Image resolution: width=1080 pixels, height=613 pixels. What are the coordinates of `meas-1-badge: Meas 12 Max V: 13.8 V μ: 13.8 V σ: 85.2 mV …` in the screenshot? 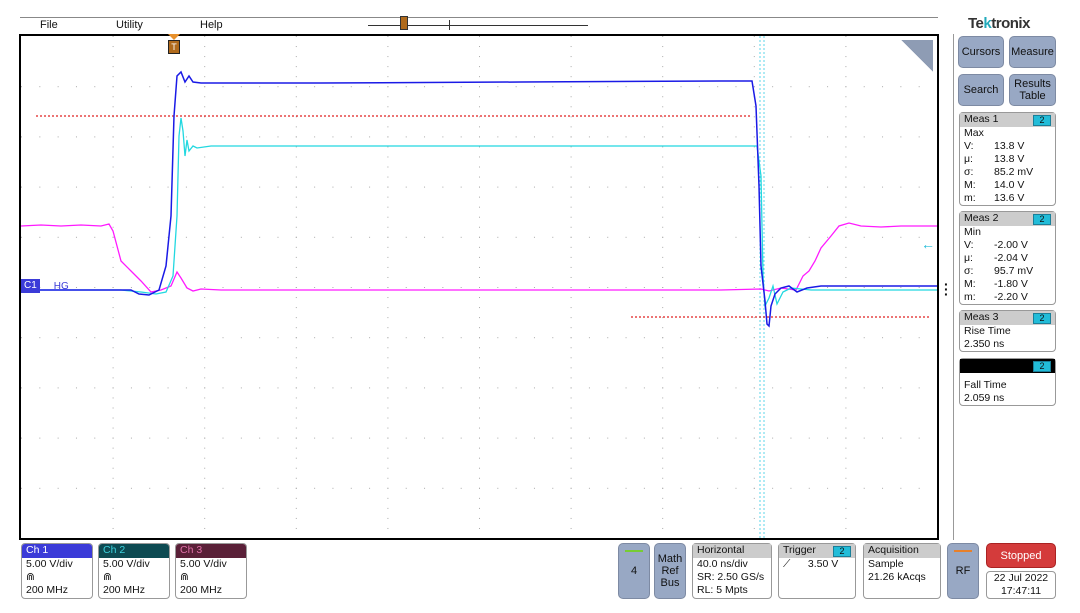 It's located at (1007, 159).